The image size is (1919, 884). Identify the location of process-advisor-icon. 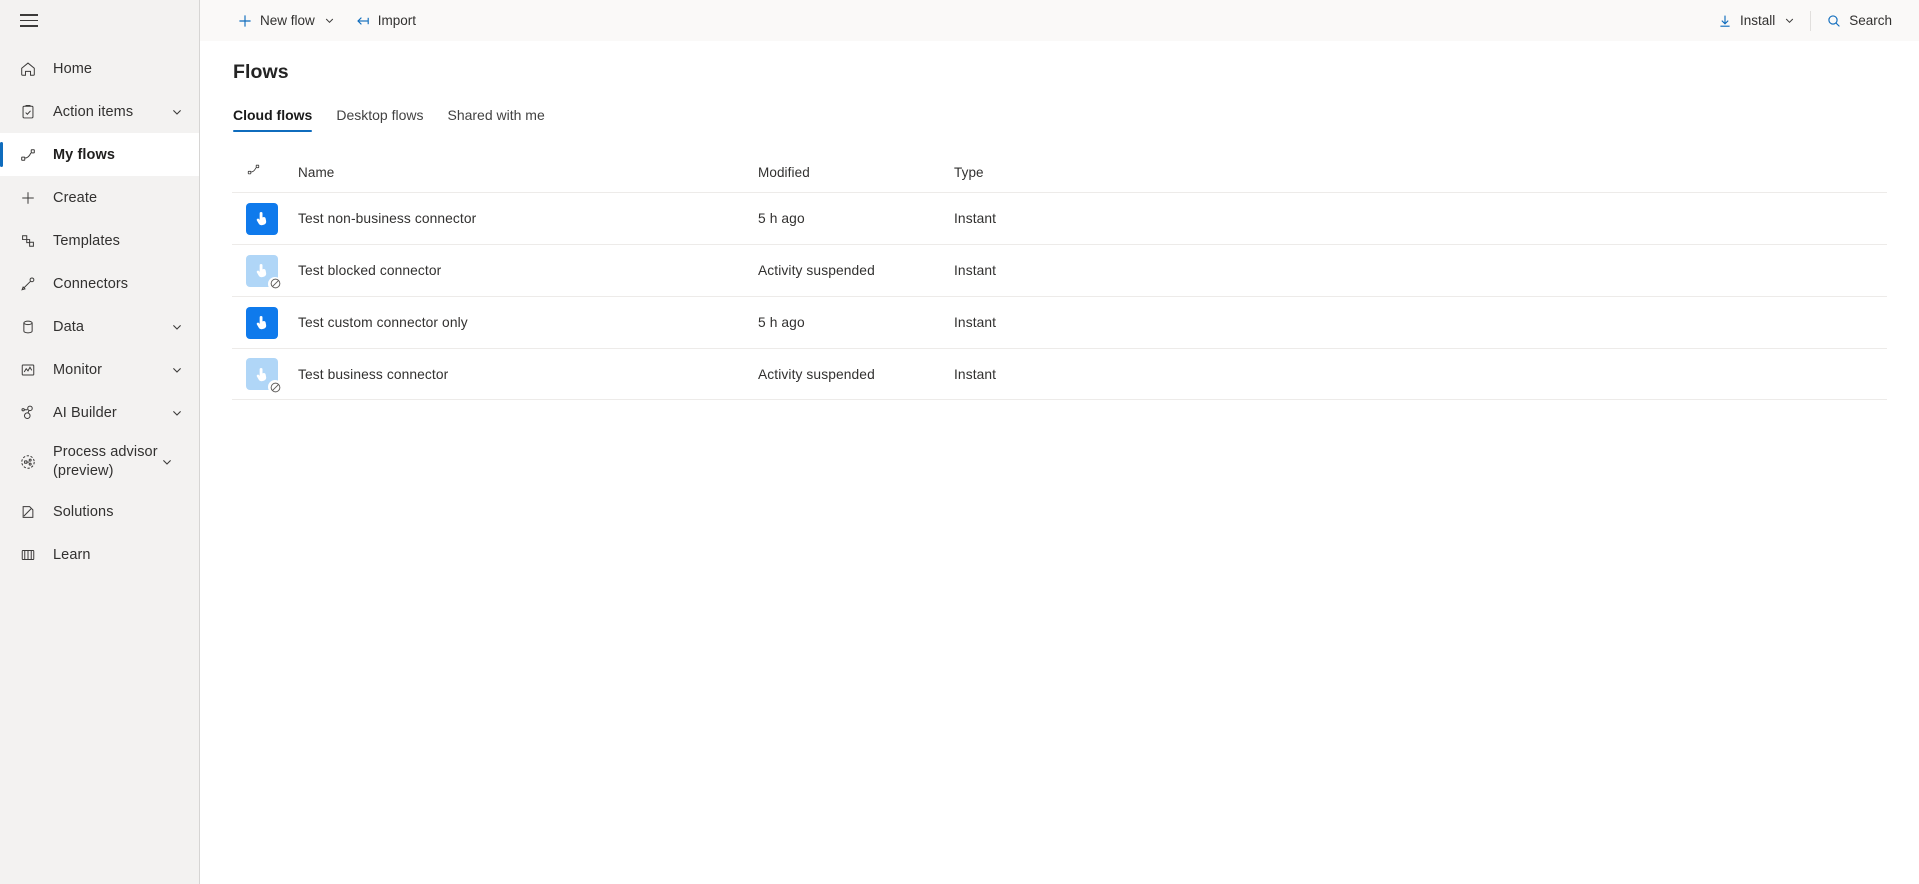
(28, 462).